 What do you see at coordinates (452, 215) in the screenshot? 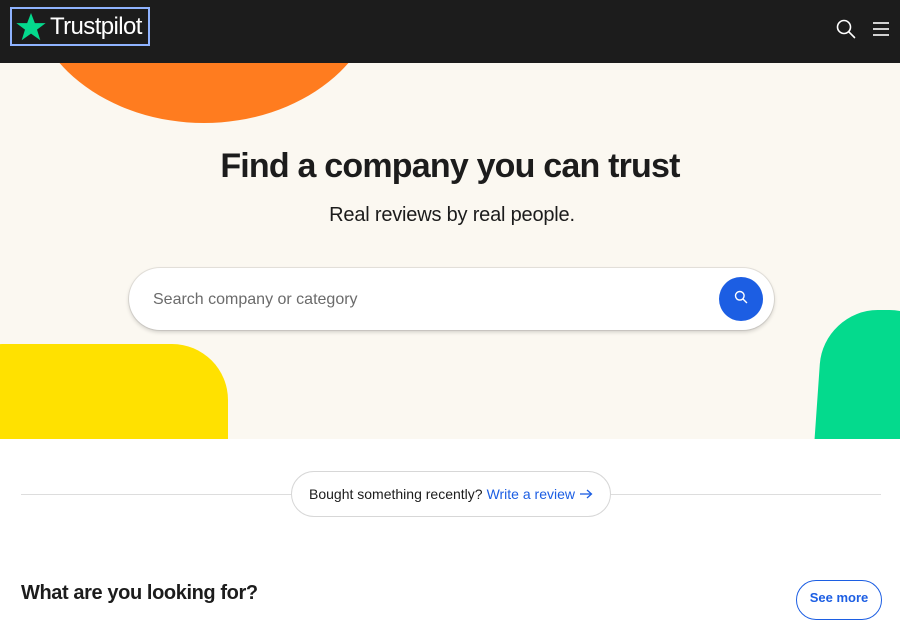
I see `hero-subtitle: Real reviews by real people.` at bounding box center [452, 215].